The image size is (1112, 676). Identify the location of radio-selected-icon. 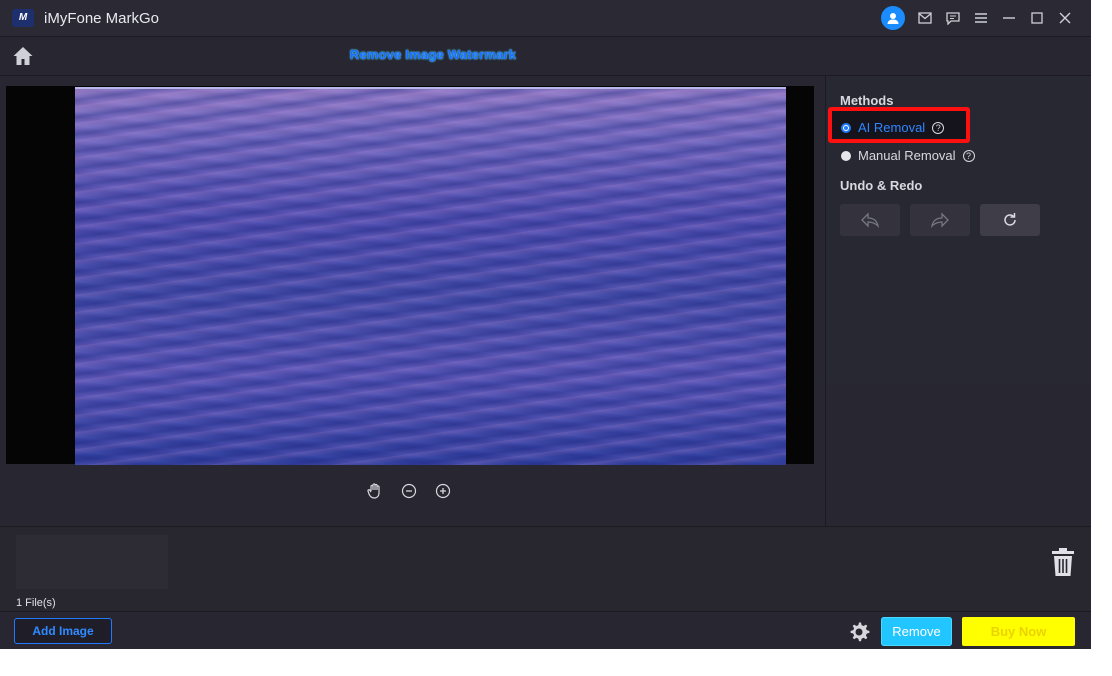
(846, 127).